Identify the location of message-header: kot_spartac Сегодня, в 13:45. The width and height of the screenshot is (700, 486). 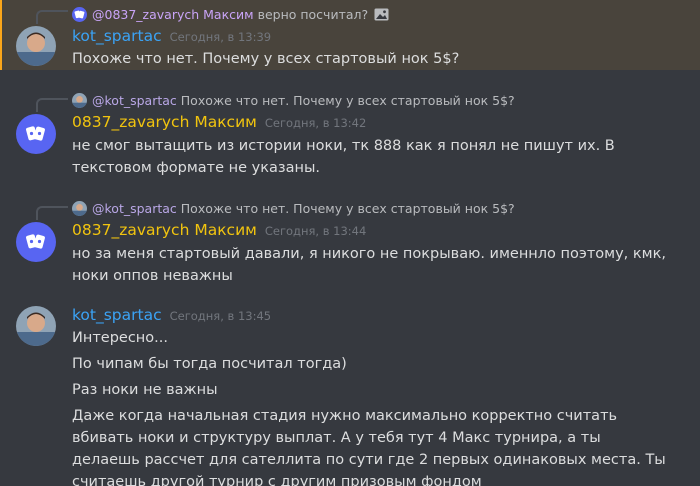
(171, 315).